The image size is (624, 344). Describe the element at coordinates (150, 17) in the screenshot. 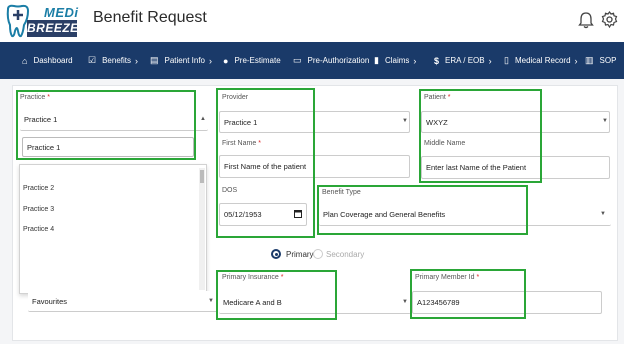

I see `page-title: Benefit Request` at that location.